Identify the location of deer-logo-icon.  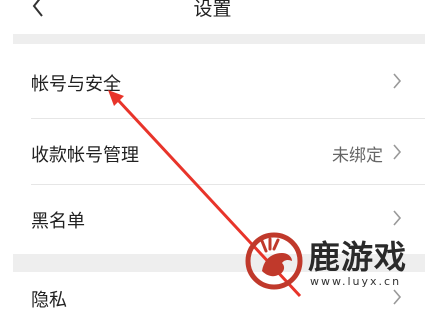
(274, 261).